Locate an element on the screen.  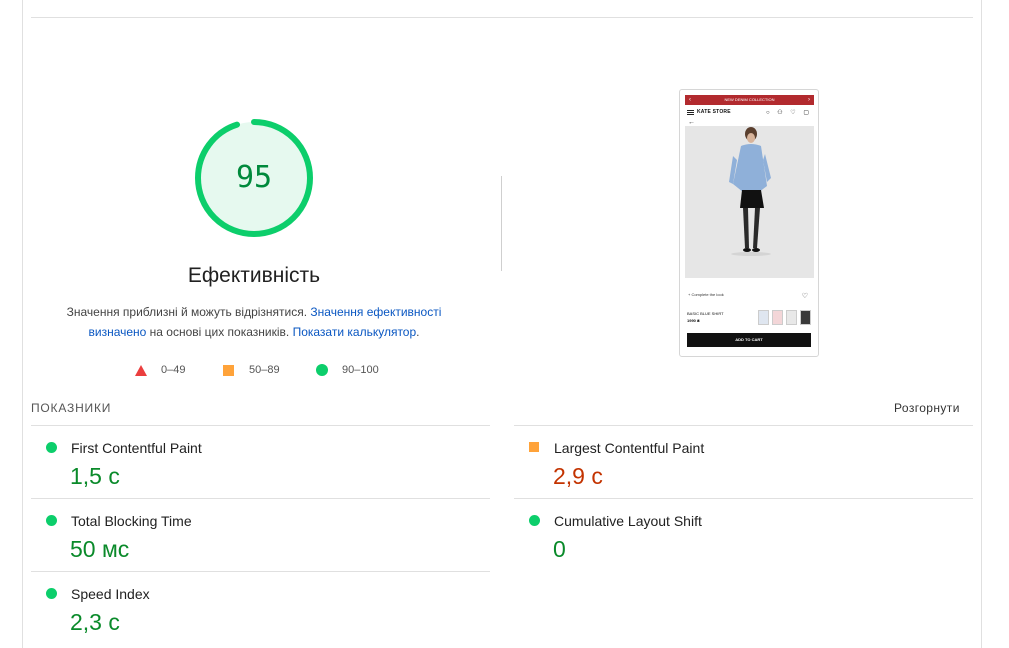
metric-name: Total Blocking Time is located at coordinates (131, 521).